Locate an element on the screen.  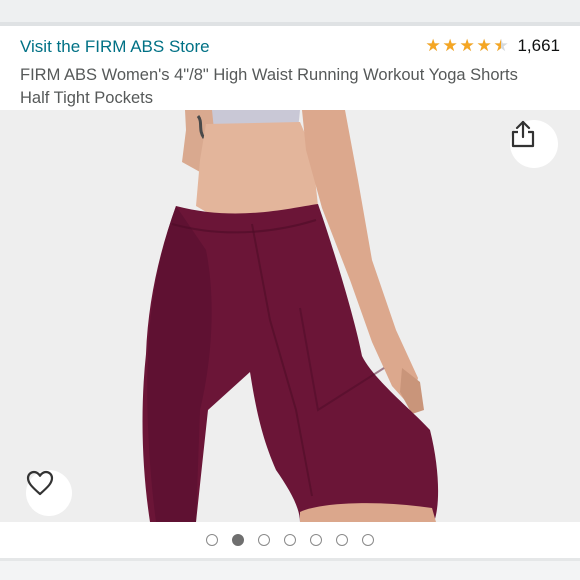
share-button is located at coordinates (534, 144).